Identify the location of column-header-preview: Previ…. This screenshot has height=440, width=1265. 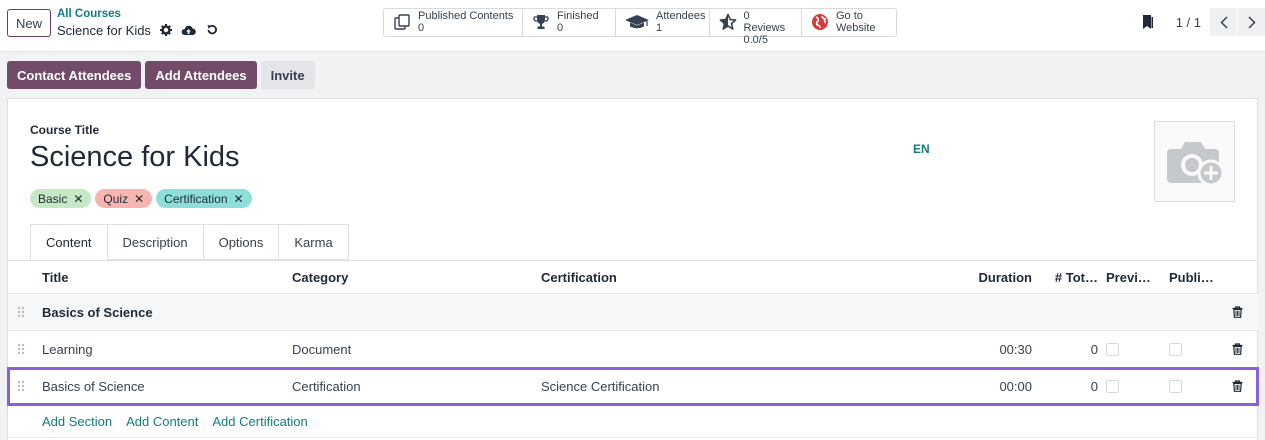
(1133, 277).